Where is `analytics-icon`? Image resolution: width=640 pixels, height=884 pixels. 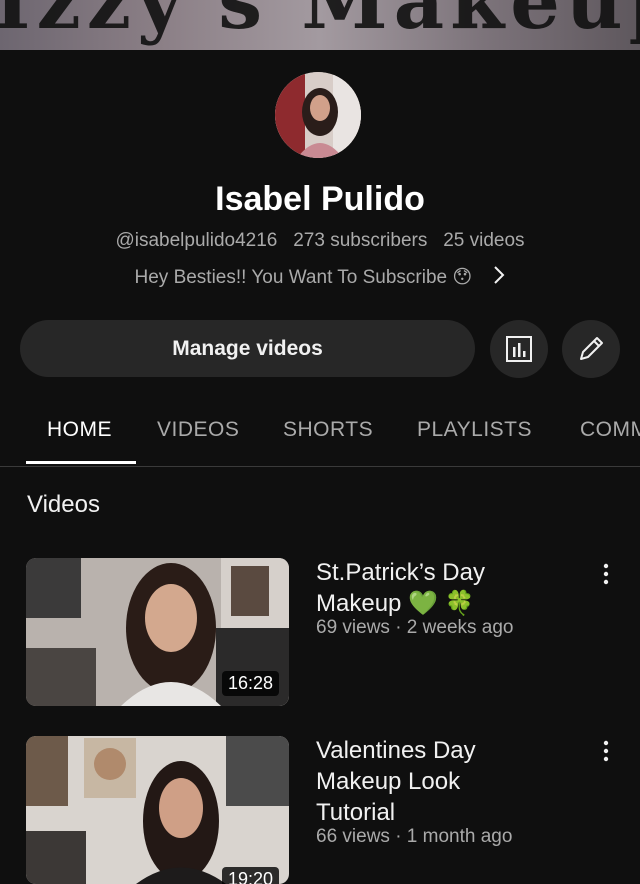
analytics-icon is located at coordinates (519, 349).